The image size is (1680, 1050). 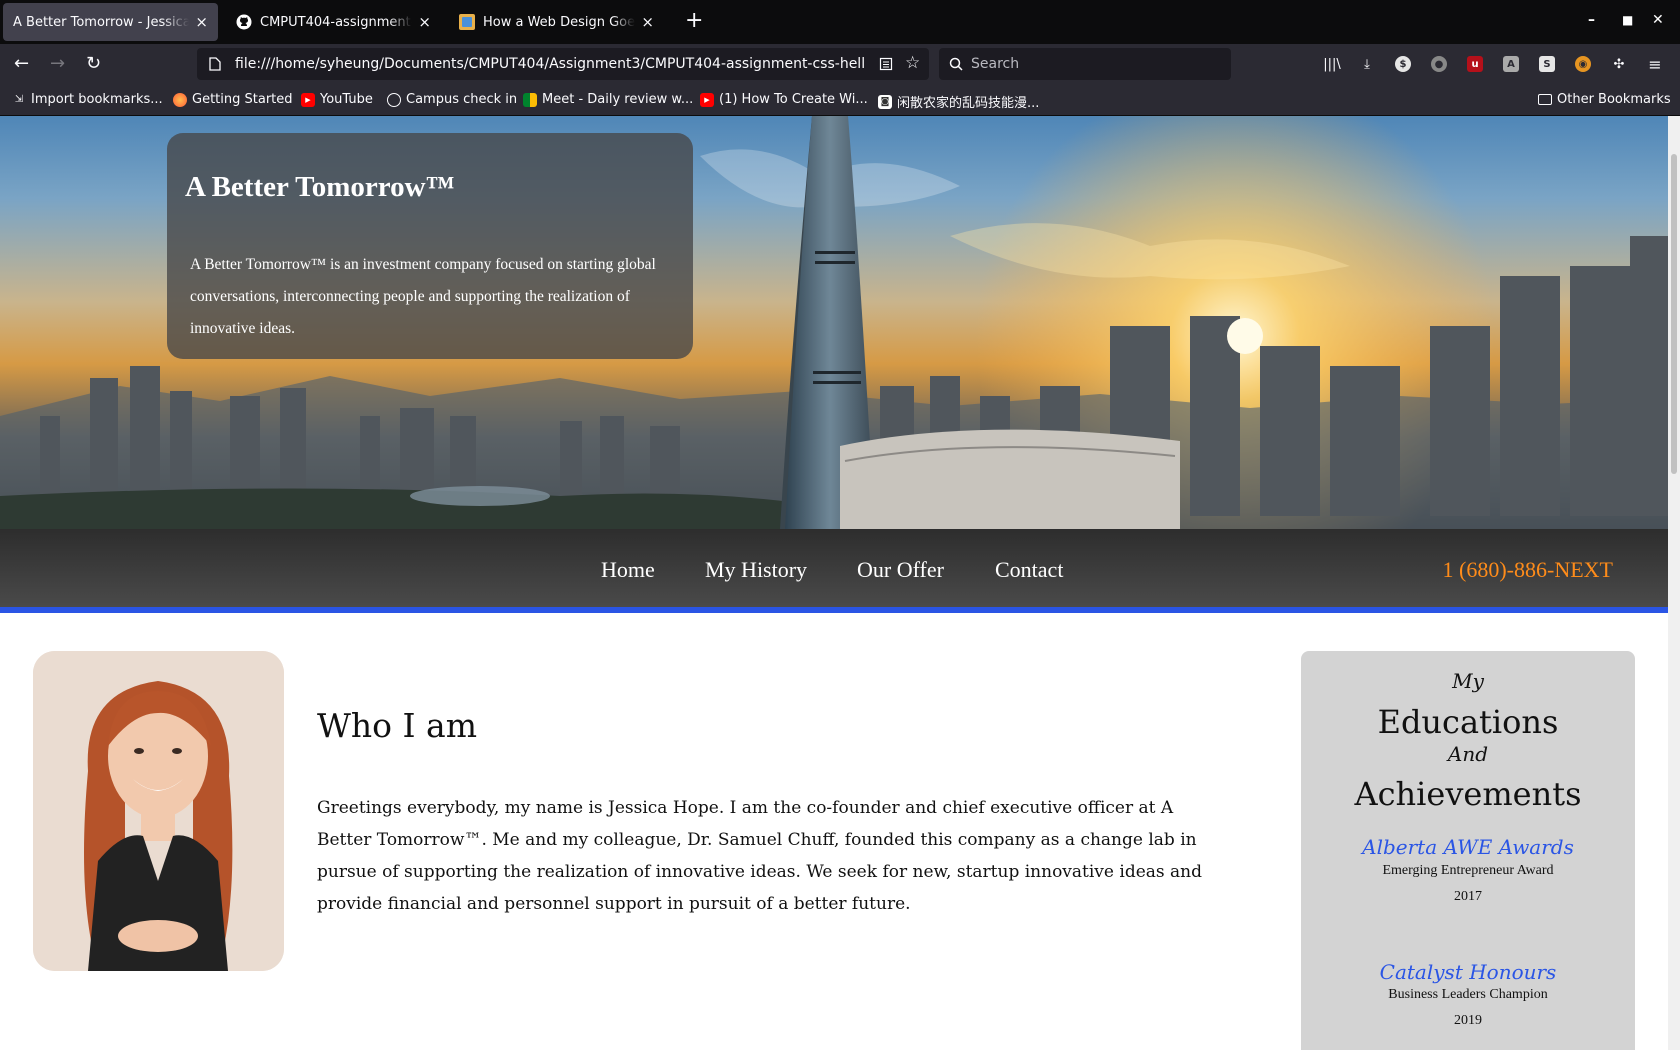 I want to click on monkey-icon: ◉, so click(x=1583, y=64).